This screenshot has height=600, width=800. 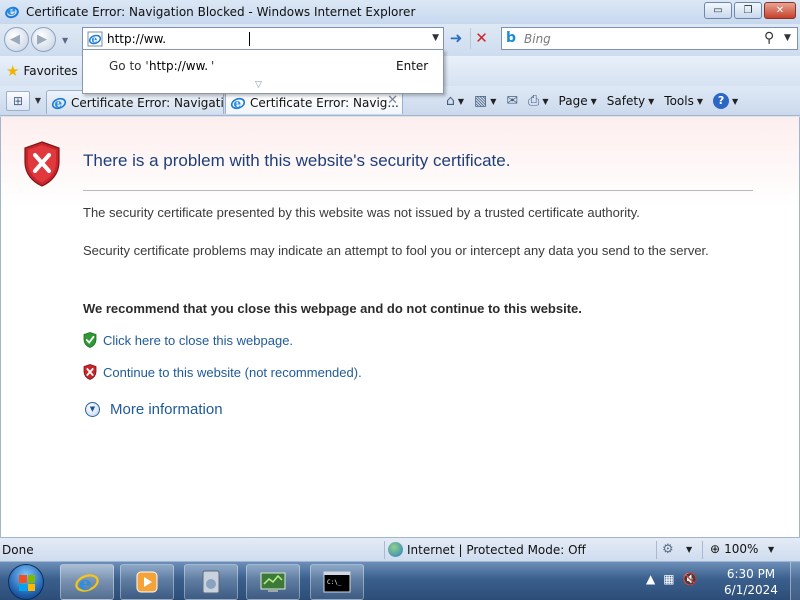 I want to click on search-icon: ⚲, so click(x=769, y=38).